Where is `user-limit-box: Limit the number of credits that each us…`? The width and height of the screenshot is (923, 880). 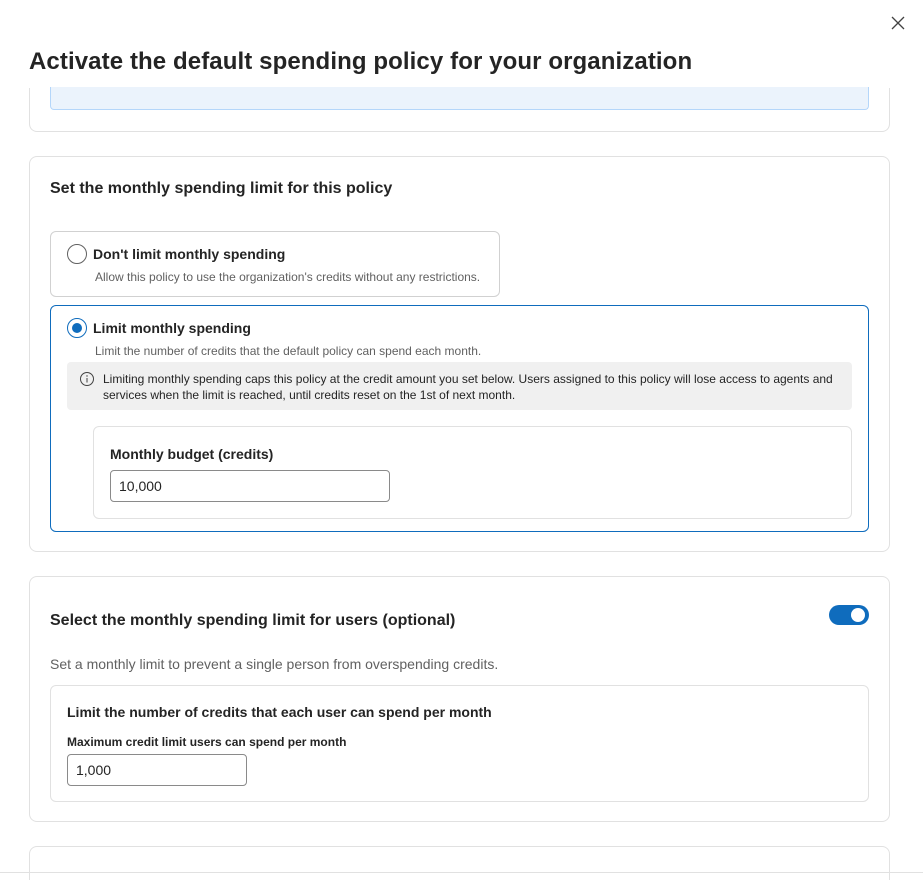 user-limit-box: Limit the number of credits that each us… is located at coordinates (459, 743).